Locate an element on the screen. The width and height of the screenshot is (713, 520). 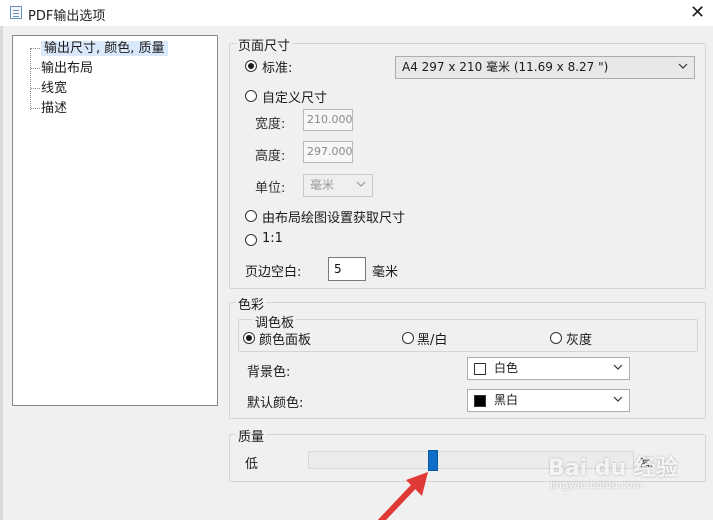
grayscale-radio is located at coordinates (556, 338).